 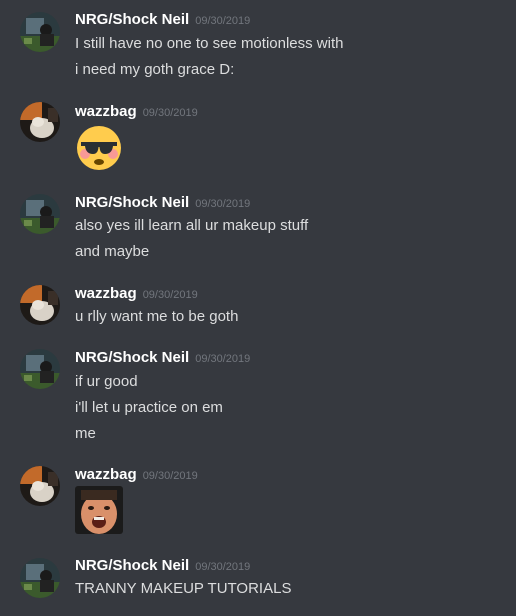 What do you see at coordinates (192, 225) in the screenshot?
I see `message-text: also yes ill learn all ur makeup stuff` at bounding box center [192, 225].